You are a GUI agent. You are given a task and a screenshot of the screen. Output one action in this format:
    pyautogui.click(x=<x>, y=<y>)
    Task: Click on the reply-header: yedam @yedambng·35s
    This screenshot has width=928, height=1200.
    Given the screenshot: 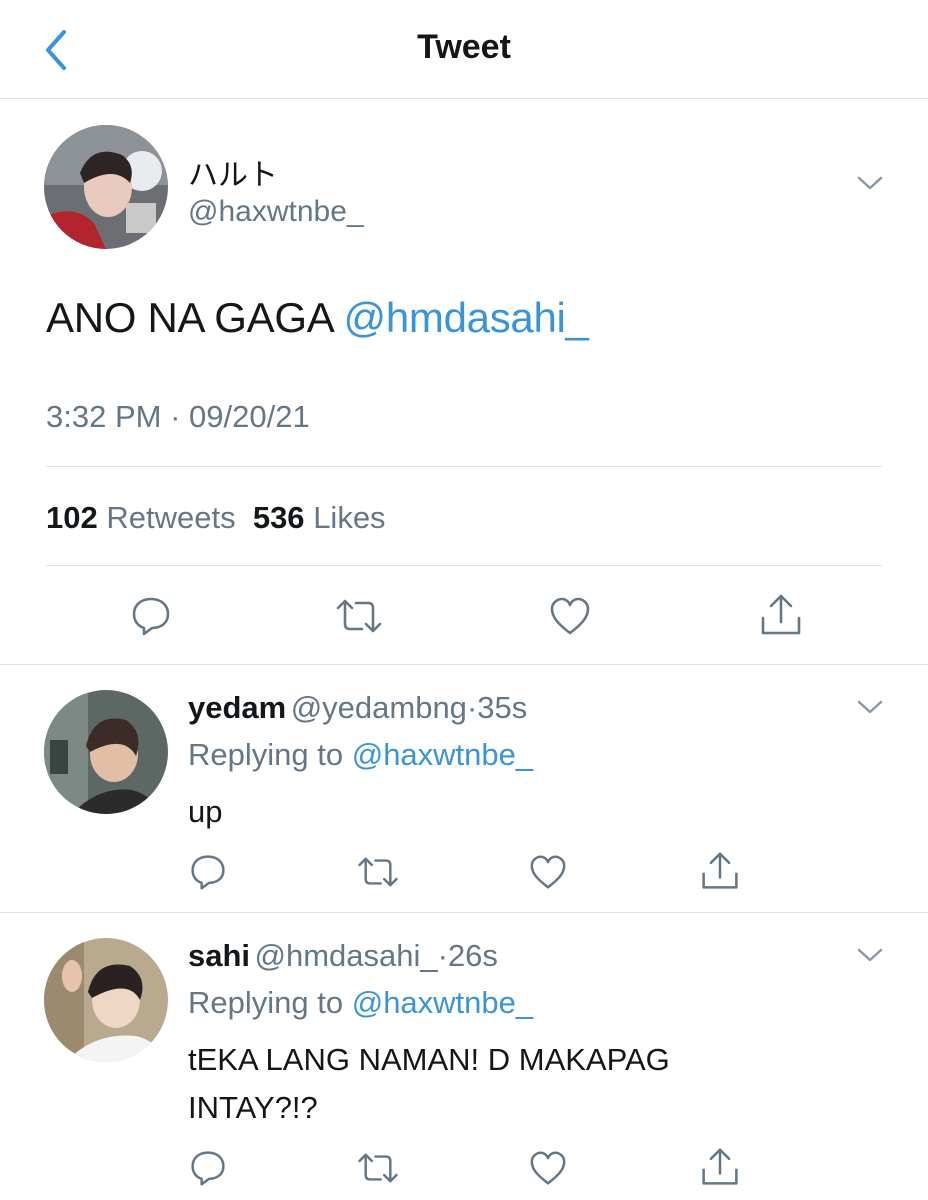 What is the action you would take?
    pyautogui.click(x=357, y=708)
    